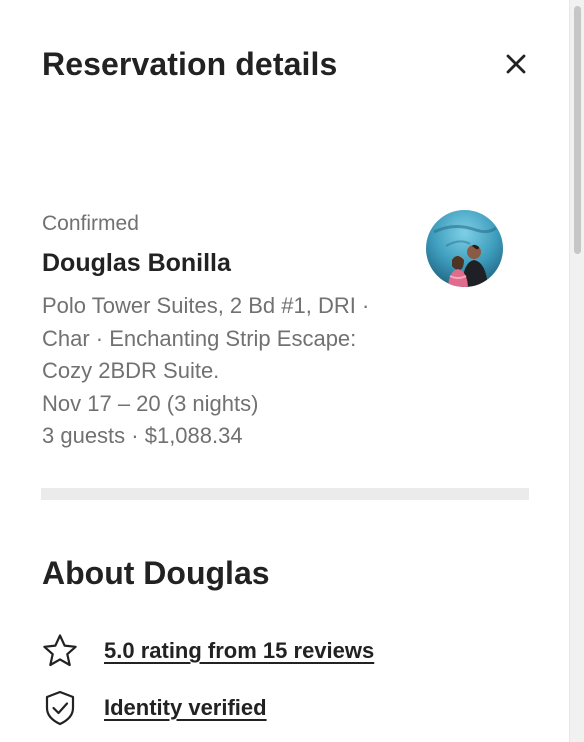 Image resolution: width=584 pixels, height=742 pixels. What do you see at coordinates (199, 338) in the screenshot?
I see `listing-line: Char · Enchanting Strip Escape:` at bounding box center [199, 338].